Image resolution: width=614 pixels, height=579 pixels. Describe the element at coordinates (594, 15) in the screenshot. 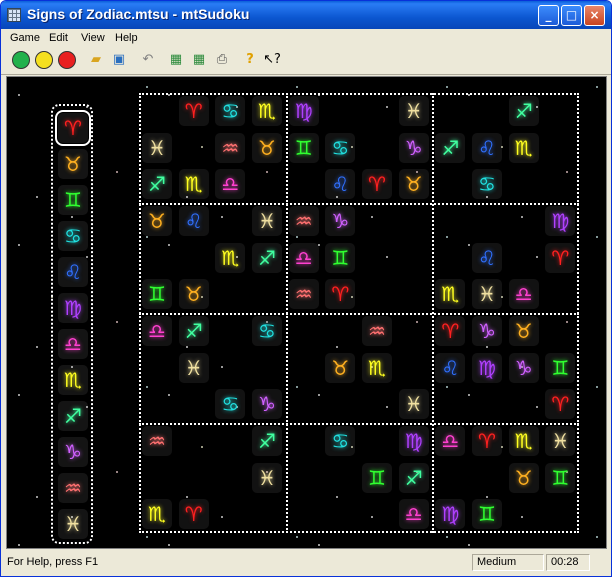

I see `close-button: ×` at that location.